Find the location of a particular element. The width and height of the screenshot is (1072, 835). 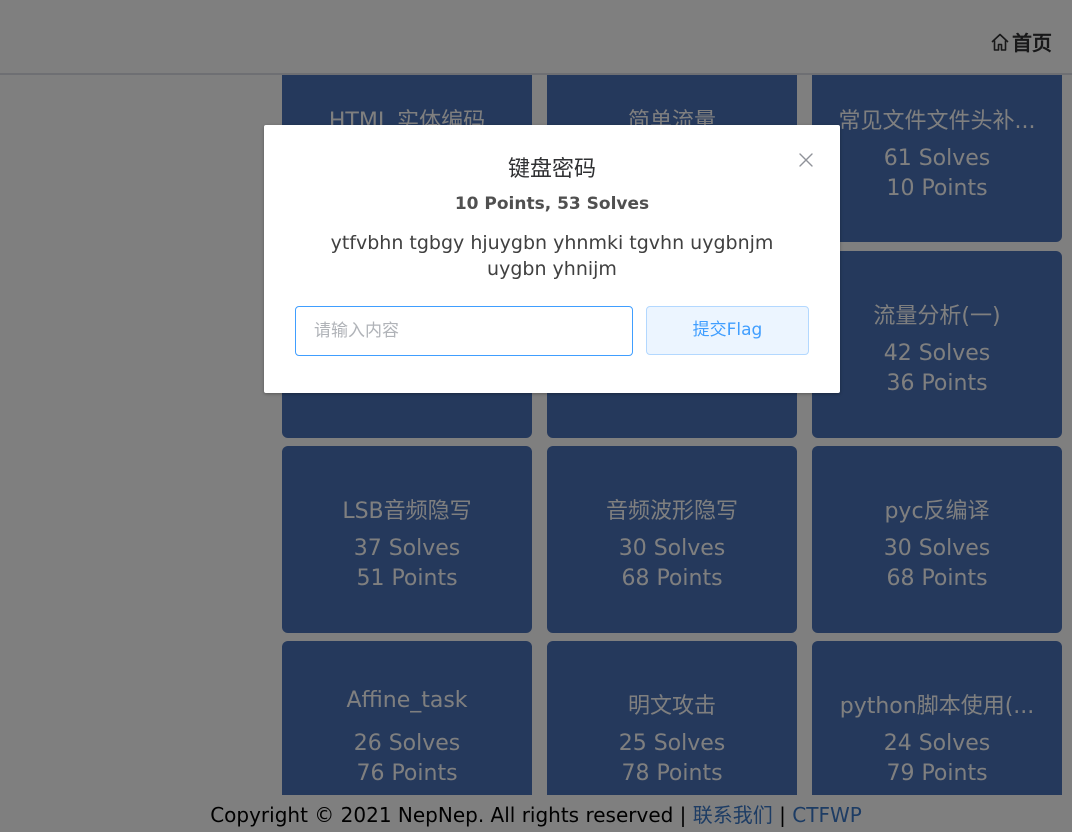

dialog-points-solves: 10 Points, 53 Solves is located at coordinates (552, 204).